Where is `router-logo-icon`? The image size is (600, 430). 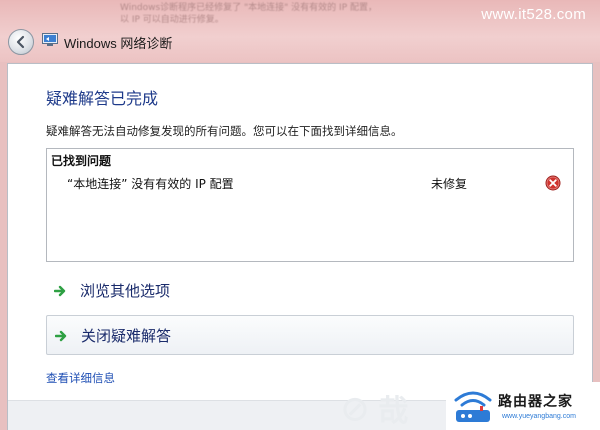 router-logo-icon is located at coordinates (473, 406).